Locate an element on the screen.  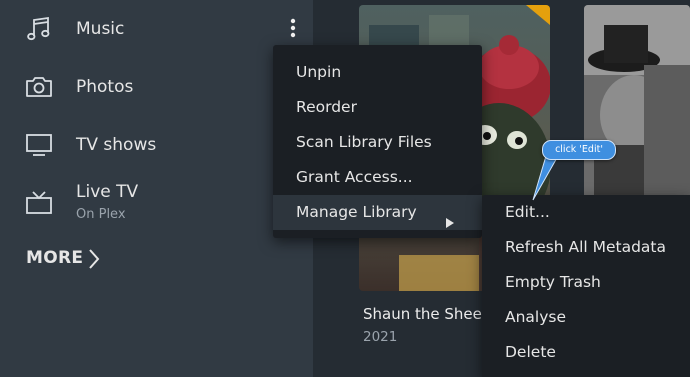
triangle-right-icon is located at coordinates (450, 217).